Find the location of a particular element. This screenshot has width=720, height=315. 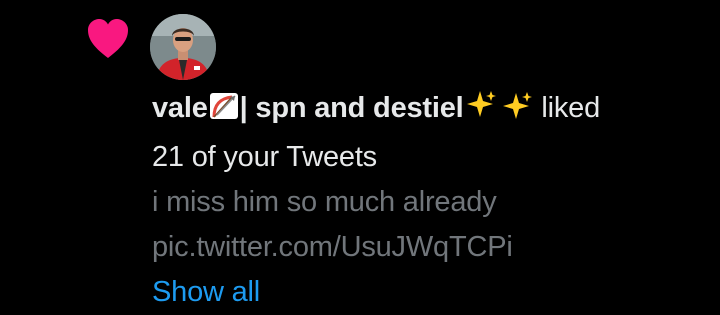

user-name-link: vale | spn and destiel is located at coordinates (343, 107).